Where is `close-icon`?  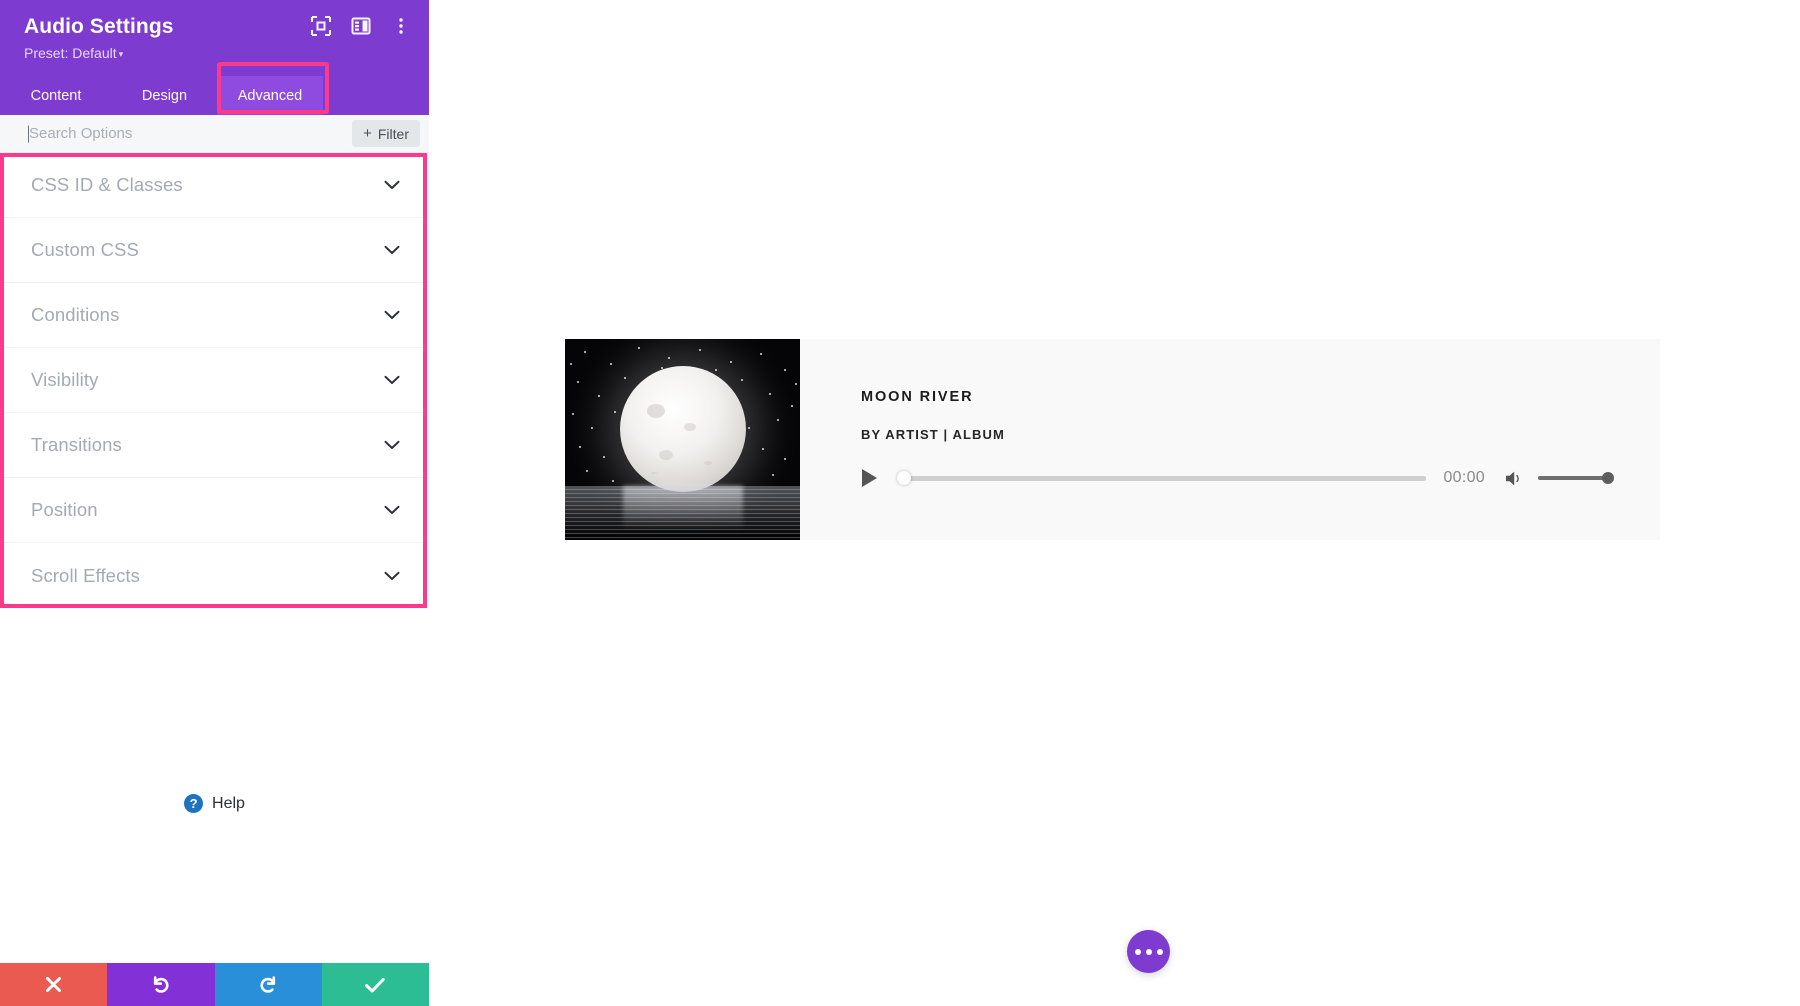
close-icon is located at coordinates (54, 984).